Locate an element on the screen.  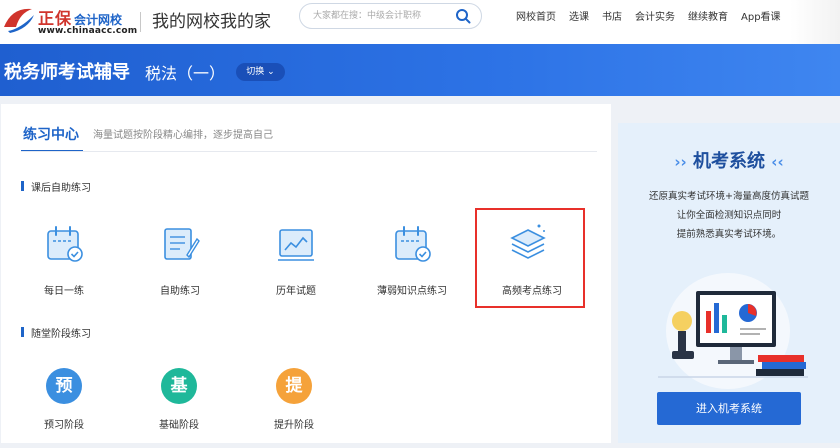
card-label: 薄弱知识点练习 is located at coordinates (412, 291).